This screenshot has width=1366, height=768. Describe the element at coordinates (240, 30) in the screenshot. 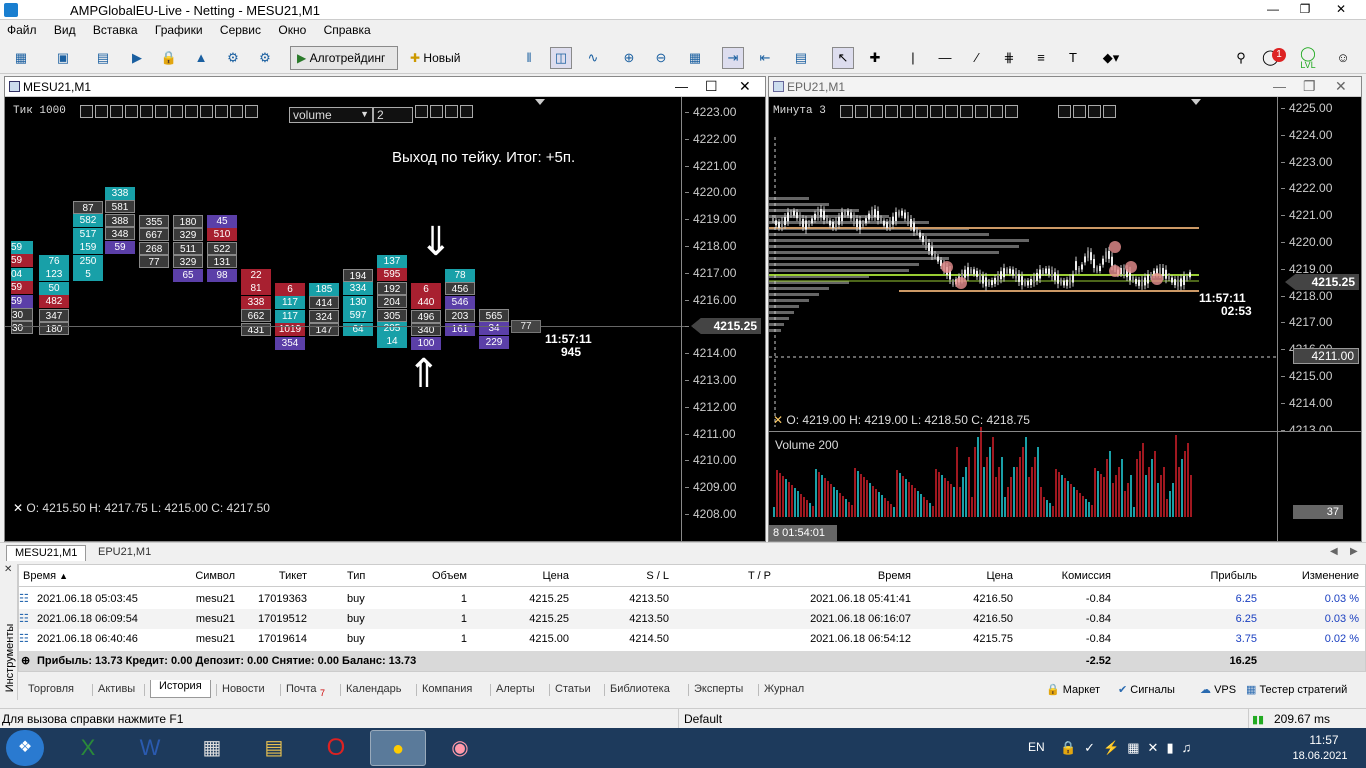

I see `menu-tools: Сервис` at that location.